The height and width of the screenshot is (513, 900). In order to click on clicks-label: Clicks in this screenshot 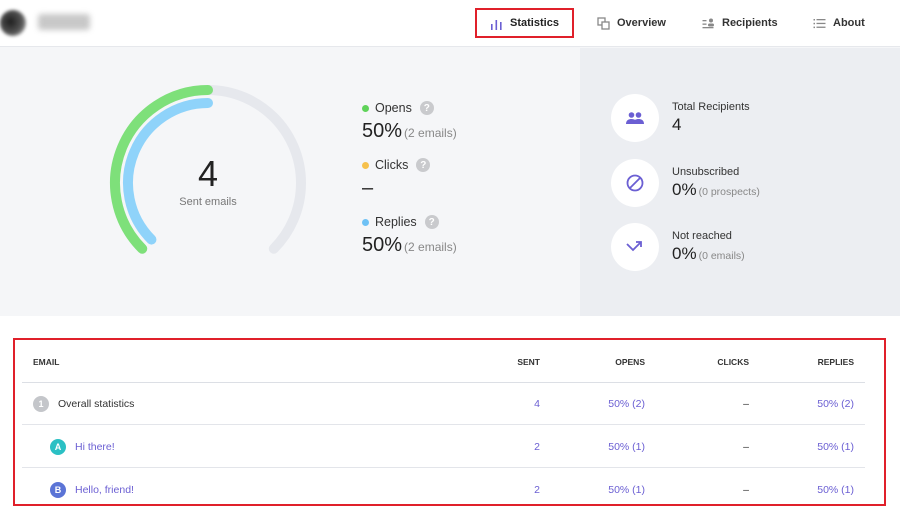, I will do `click(392, 165)`.